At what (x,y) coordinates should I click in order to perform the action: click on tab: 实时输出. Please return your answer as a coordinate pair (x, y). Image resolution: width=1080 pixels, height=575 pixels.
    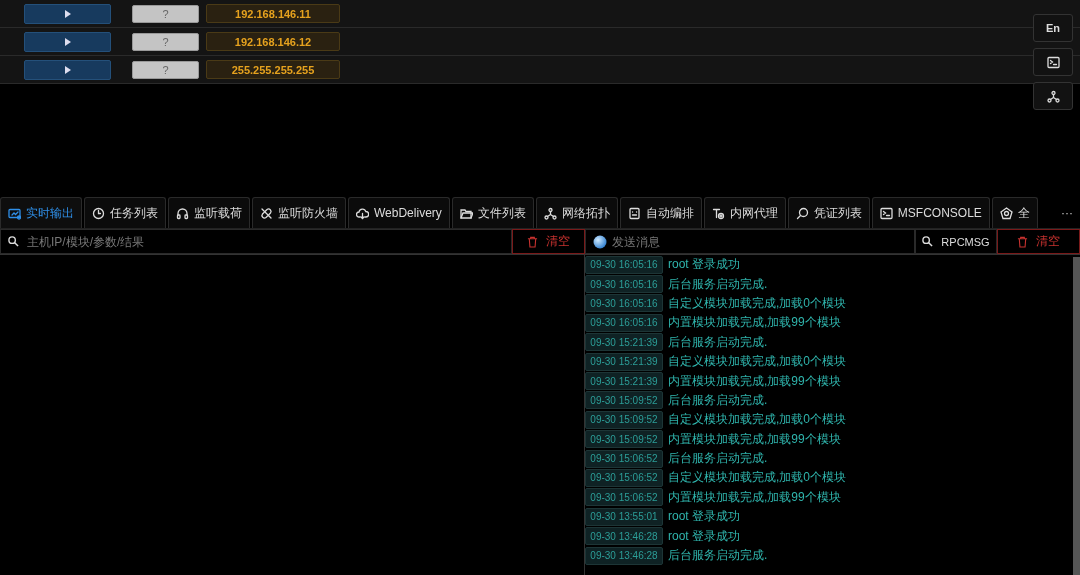
    Looking at the image, I should click on (41, 212).